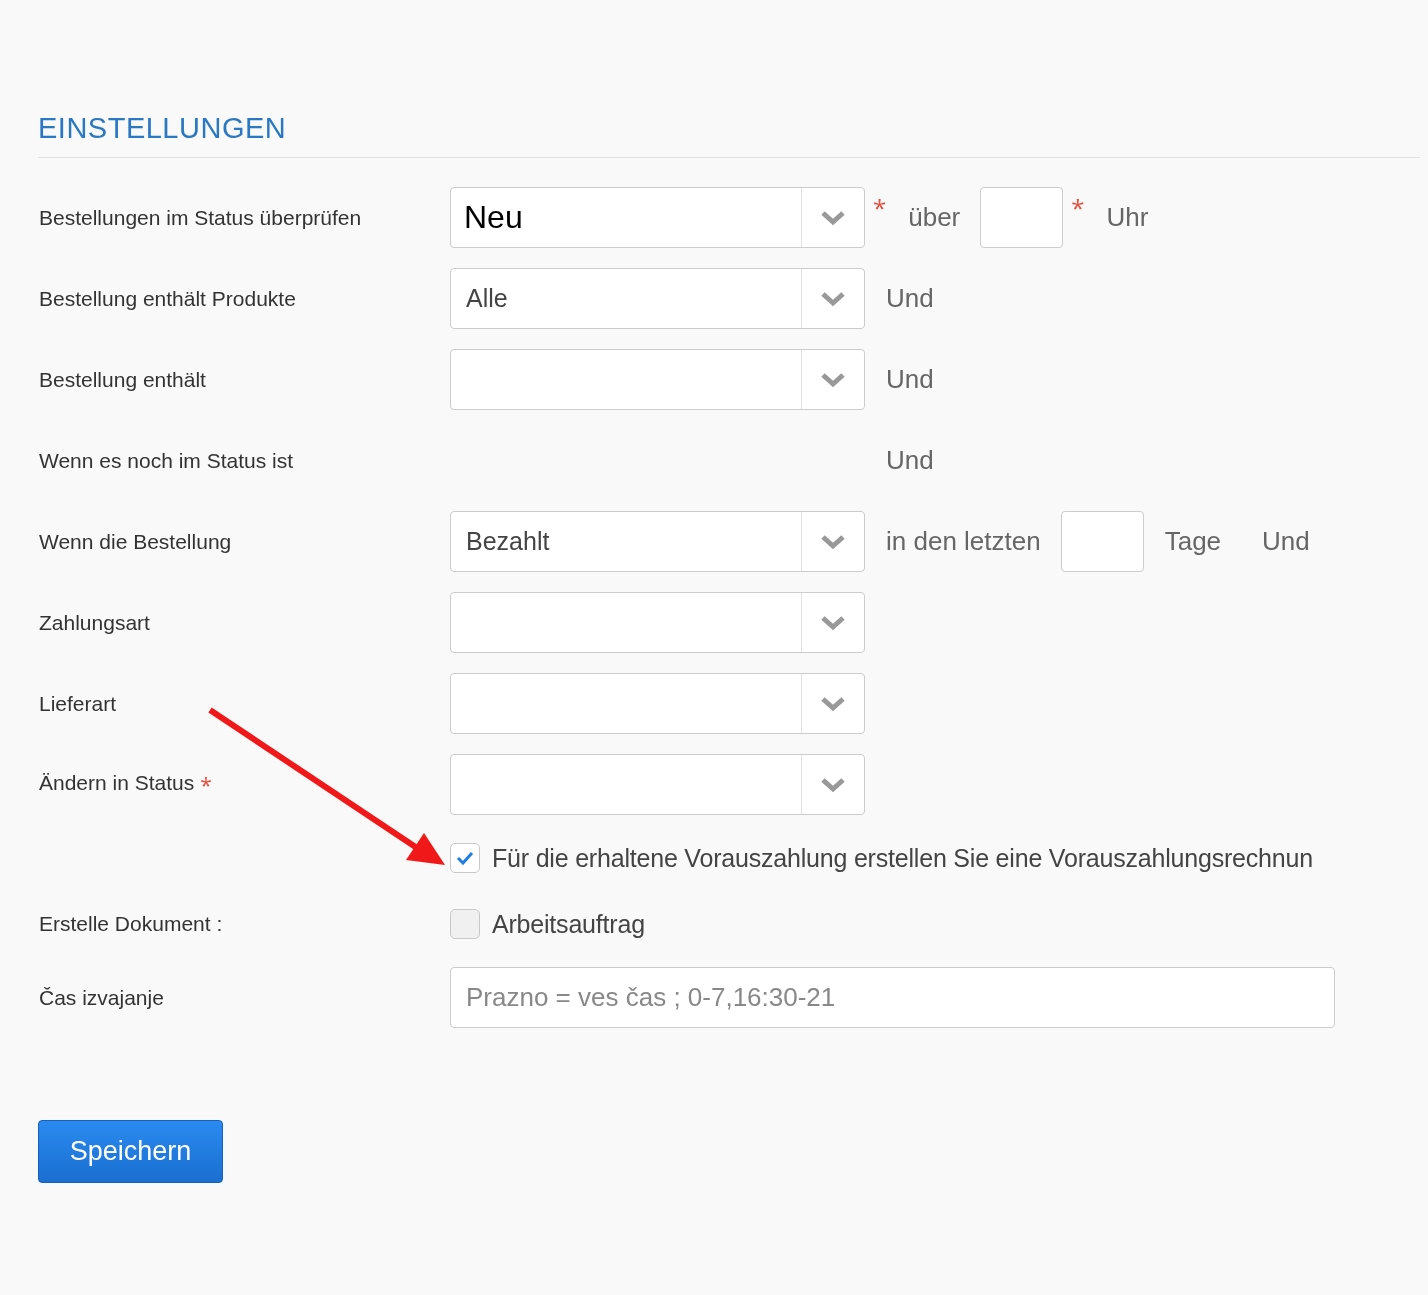 The width and height of the screenshot is (1428, 1295). I want to click on dropdown: Neu, so click(657, 217).